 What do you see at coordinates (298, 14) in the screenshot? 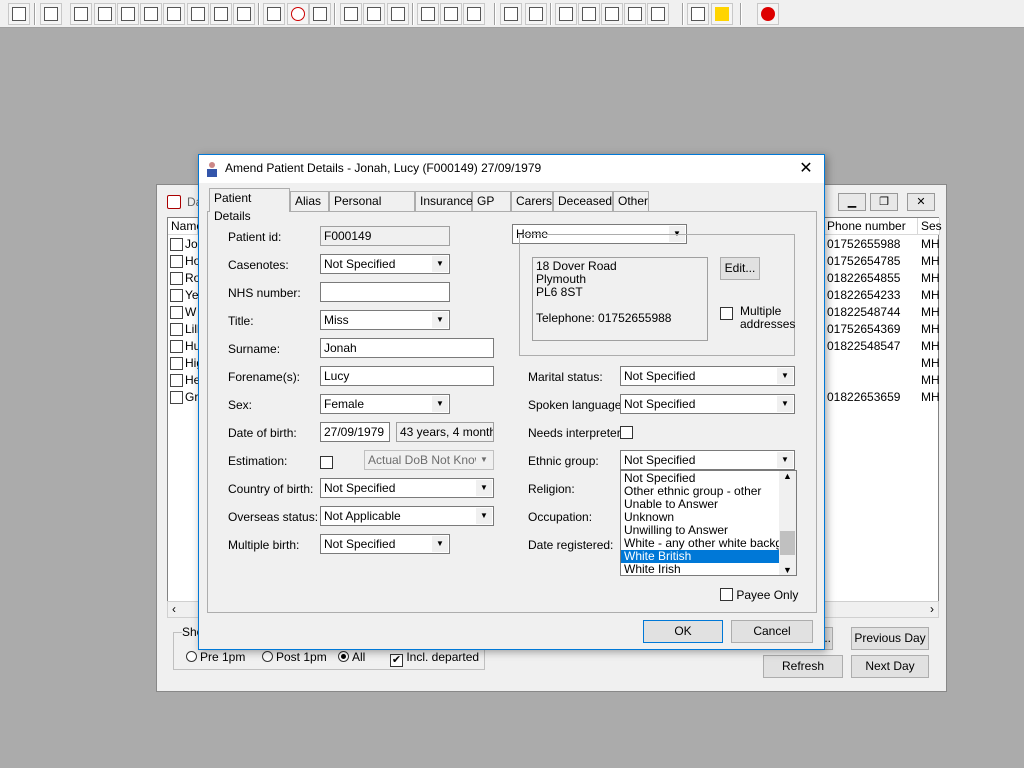
I see `clock-icon` at bounding box center [298, 14].